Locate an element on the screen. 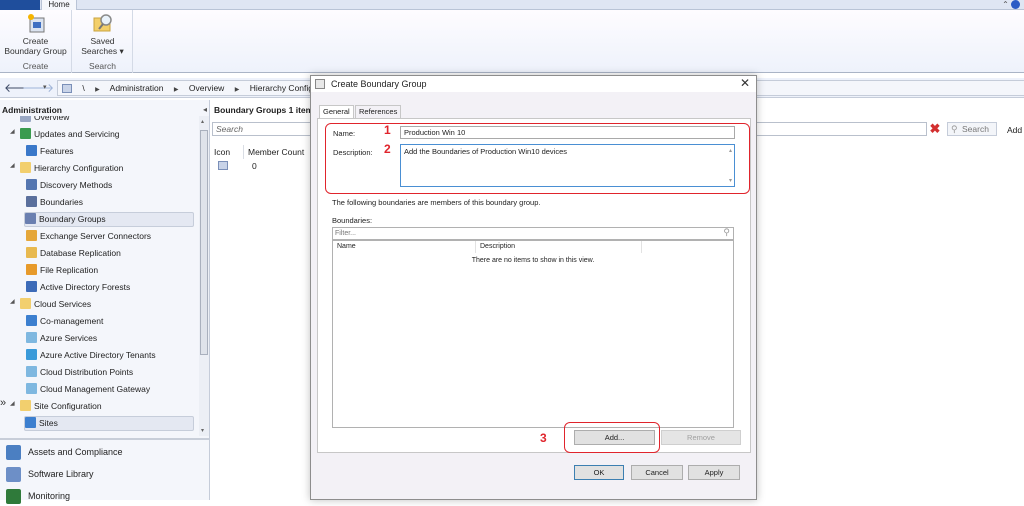  tree-item-cloud-management-gateway: Cloud Management Gateway is located at coordinates (91, 389).